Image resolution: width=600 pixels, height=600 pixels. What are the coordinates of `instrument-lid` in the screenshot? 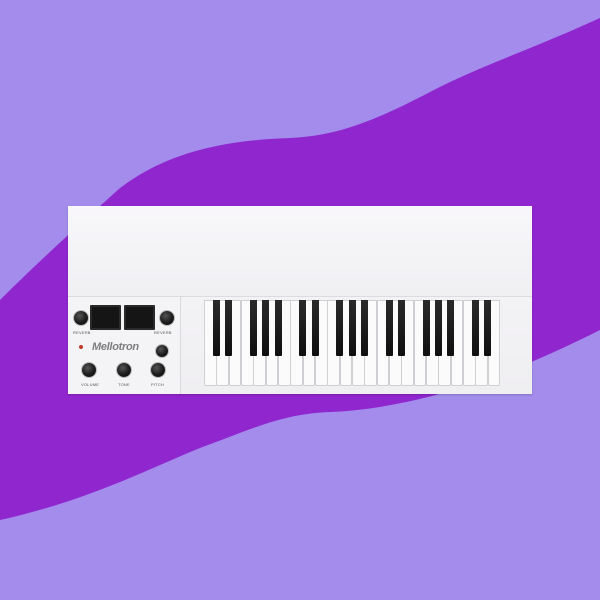 It's located at (300, 251).